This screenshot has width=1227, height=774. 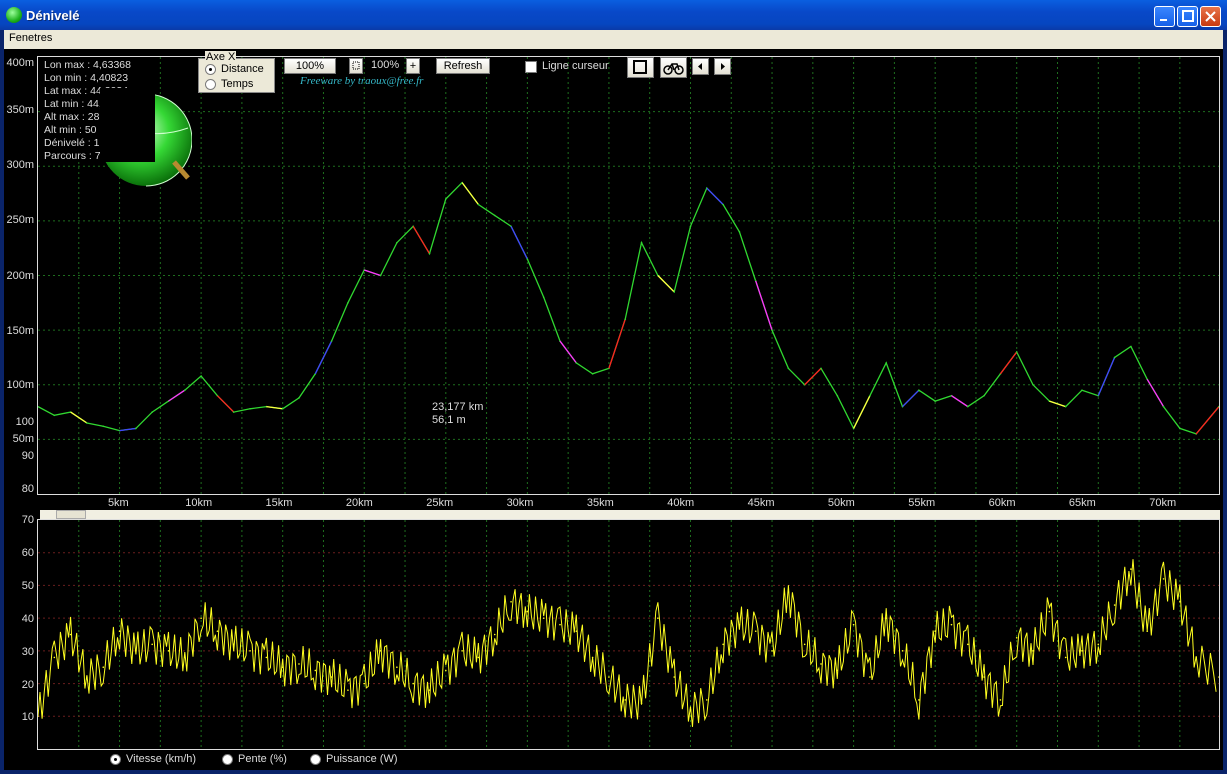 I want to click on cursor-distance: 23,177 km, so click(x=458, y=407).